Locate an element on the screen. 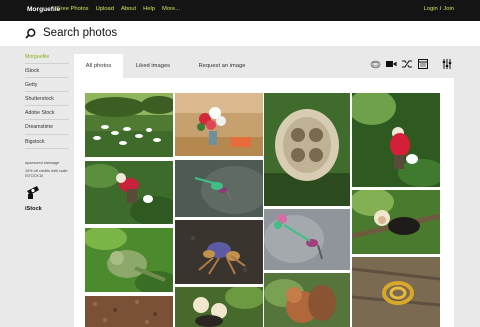 This screenshot has width=480, height=327. filter-sliders-icon is located at coordinates (447, 64).